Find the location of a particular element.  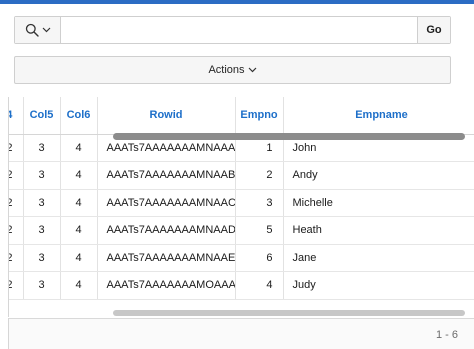

table-row: 2 3 4 AAATs7AAAAAAAMNAAD 5 Heath is located at coordinates (241, 230).